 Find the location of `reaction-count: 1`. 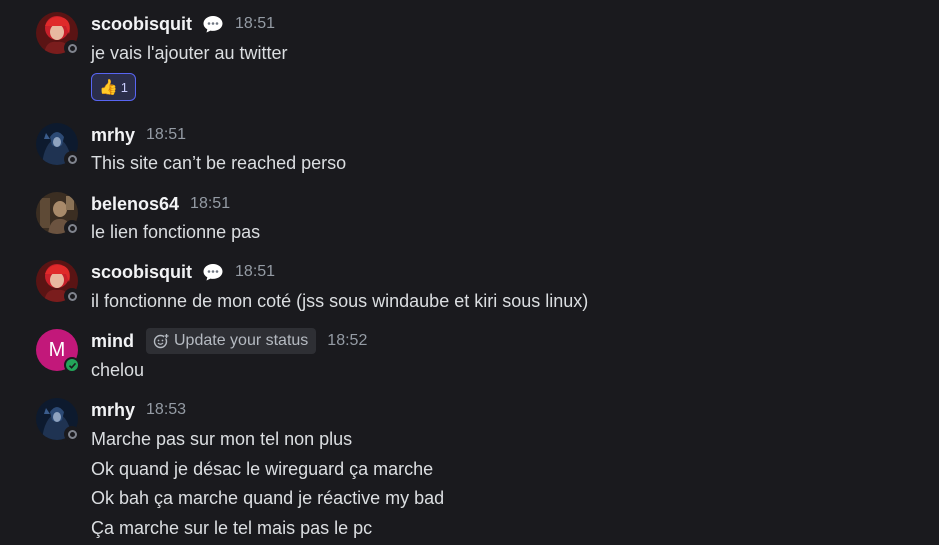

reaction-count: 1 is located at coordinates (124, 87).